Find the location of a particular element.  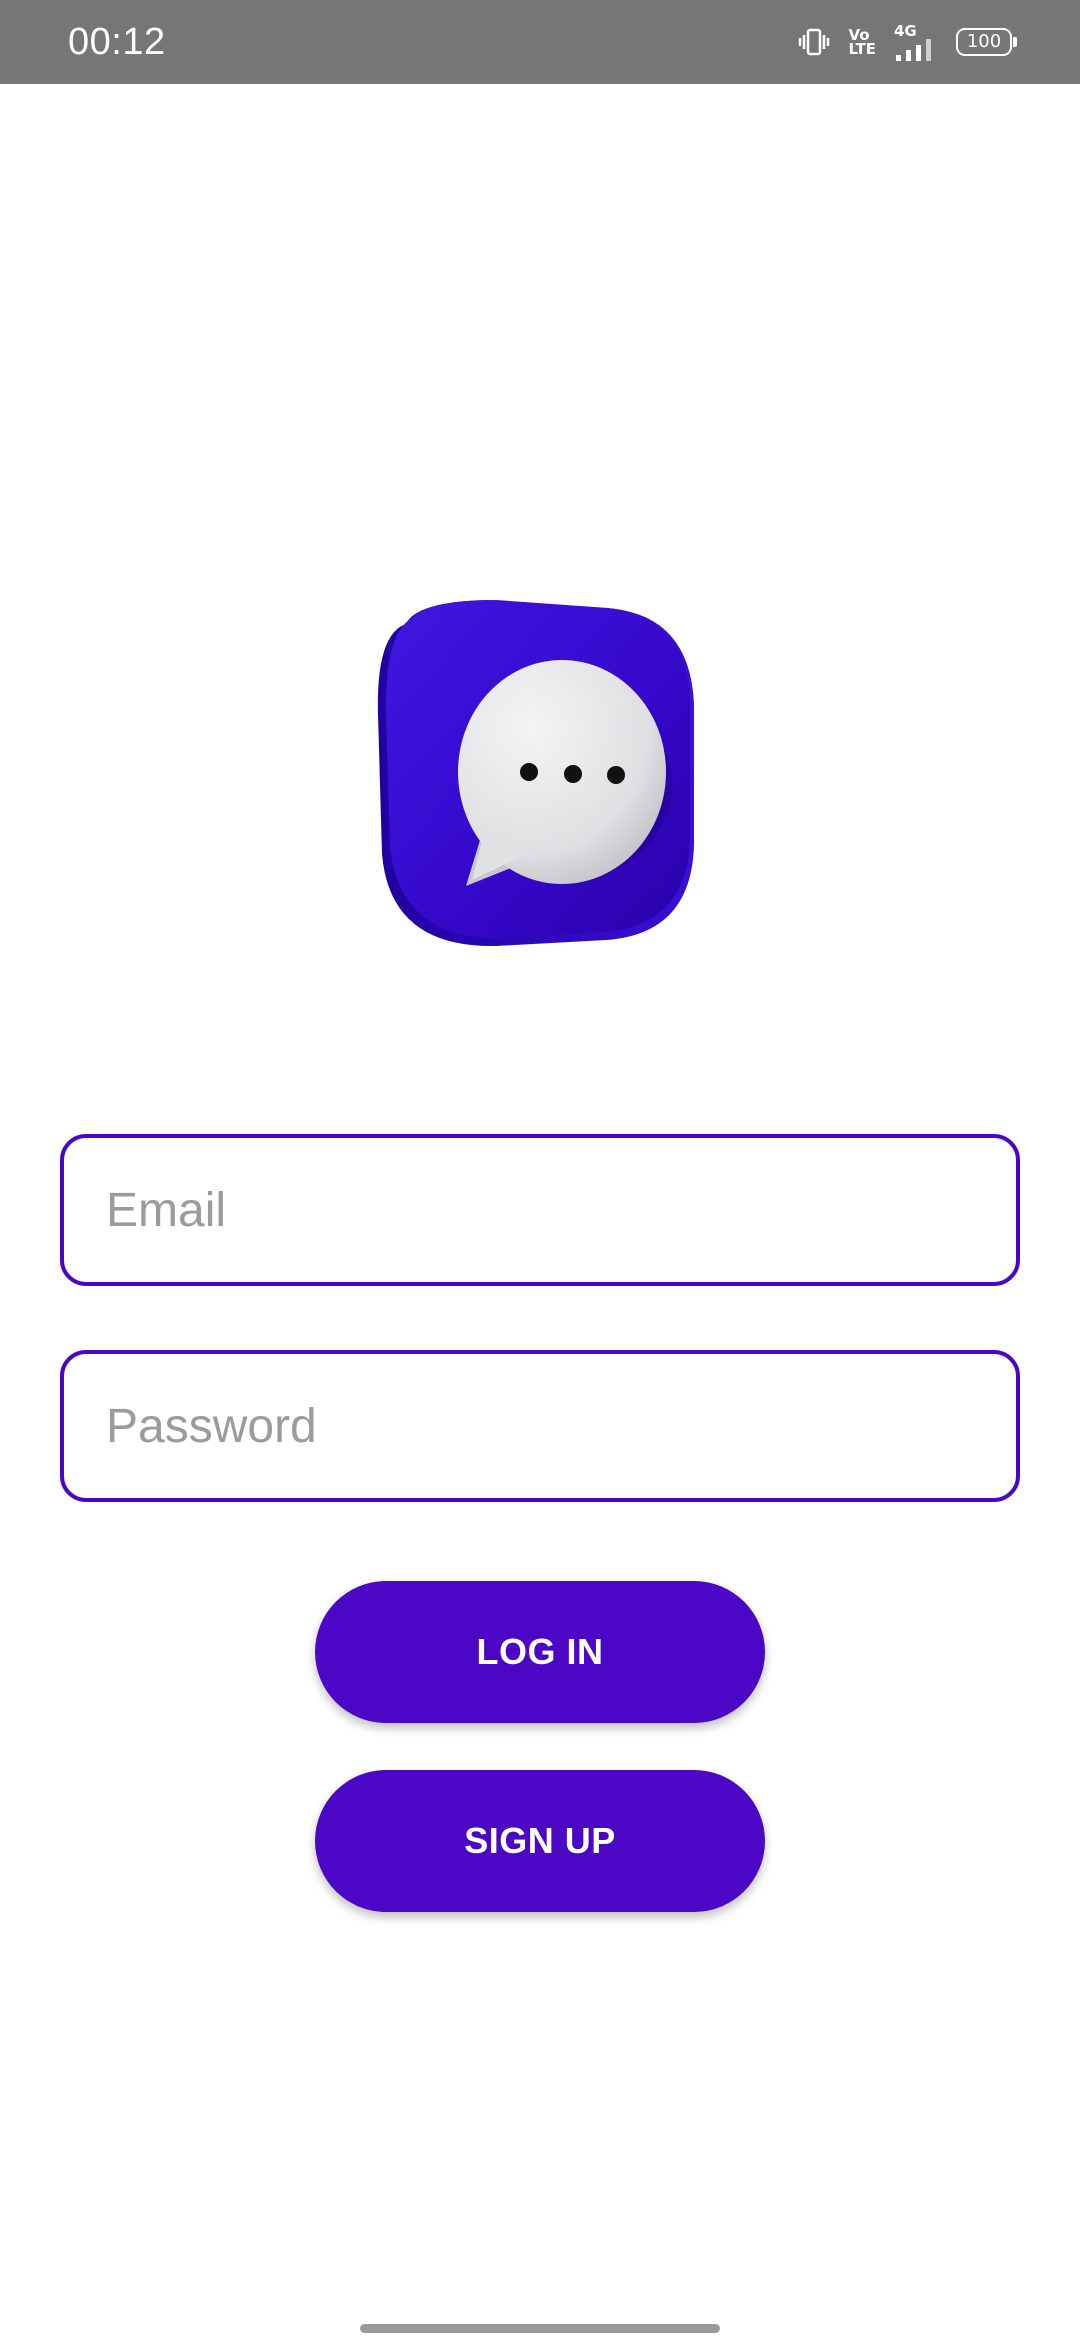

app-logo is located at coordinates (538, 772).